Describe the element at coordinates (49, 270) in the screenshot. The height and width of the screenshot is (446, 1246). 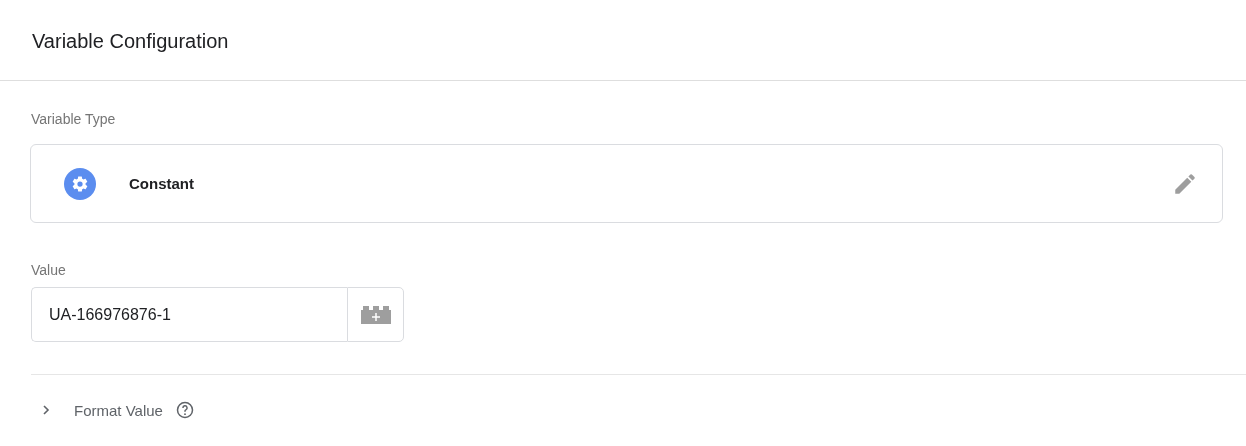
I see `field-label: Value` at that location.